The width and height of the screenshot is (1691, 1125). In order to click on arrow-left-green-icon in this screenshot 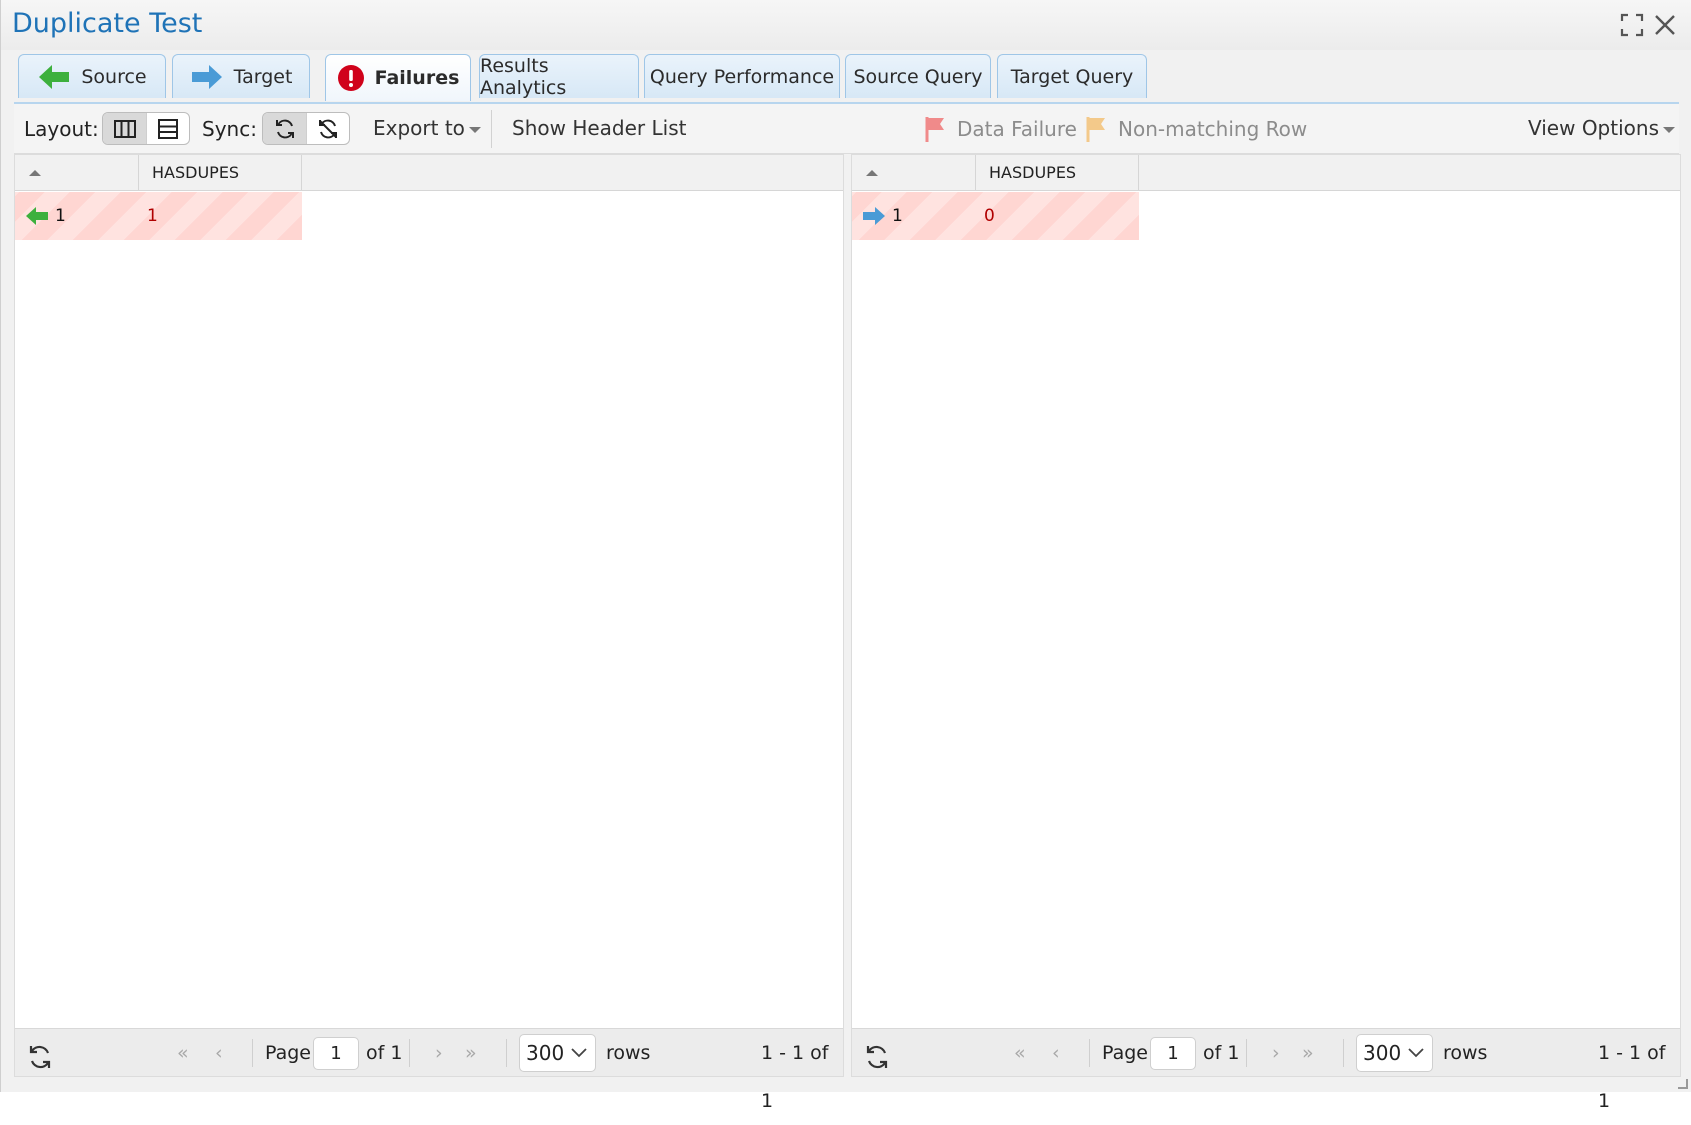, I will do `click(54, 76)`.